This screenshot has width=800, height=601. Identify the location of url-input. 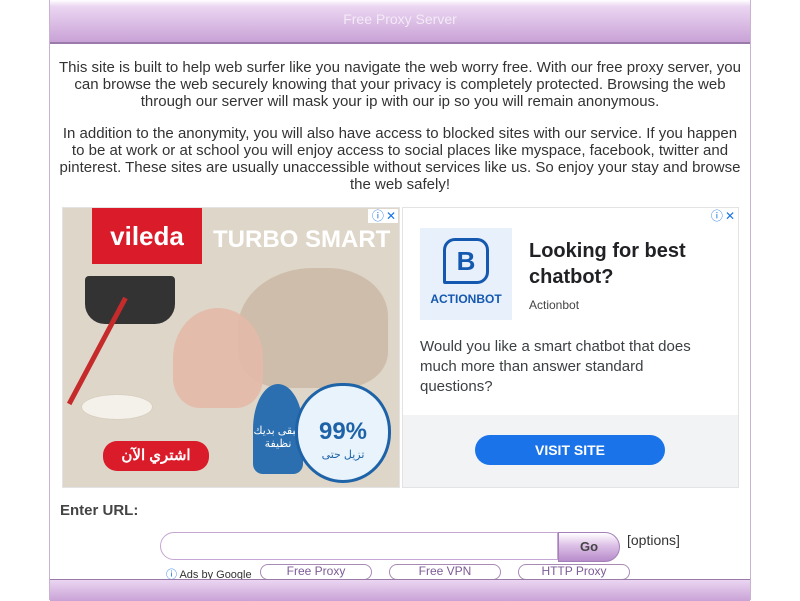
(359, 546).